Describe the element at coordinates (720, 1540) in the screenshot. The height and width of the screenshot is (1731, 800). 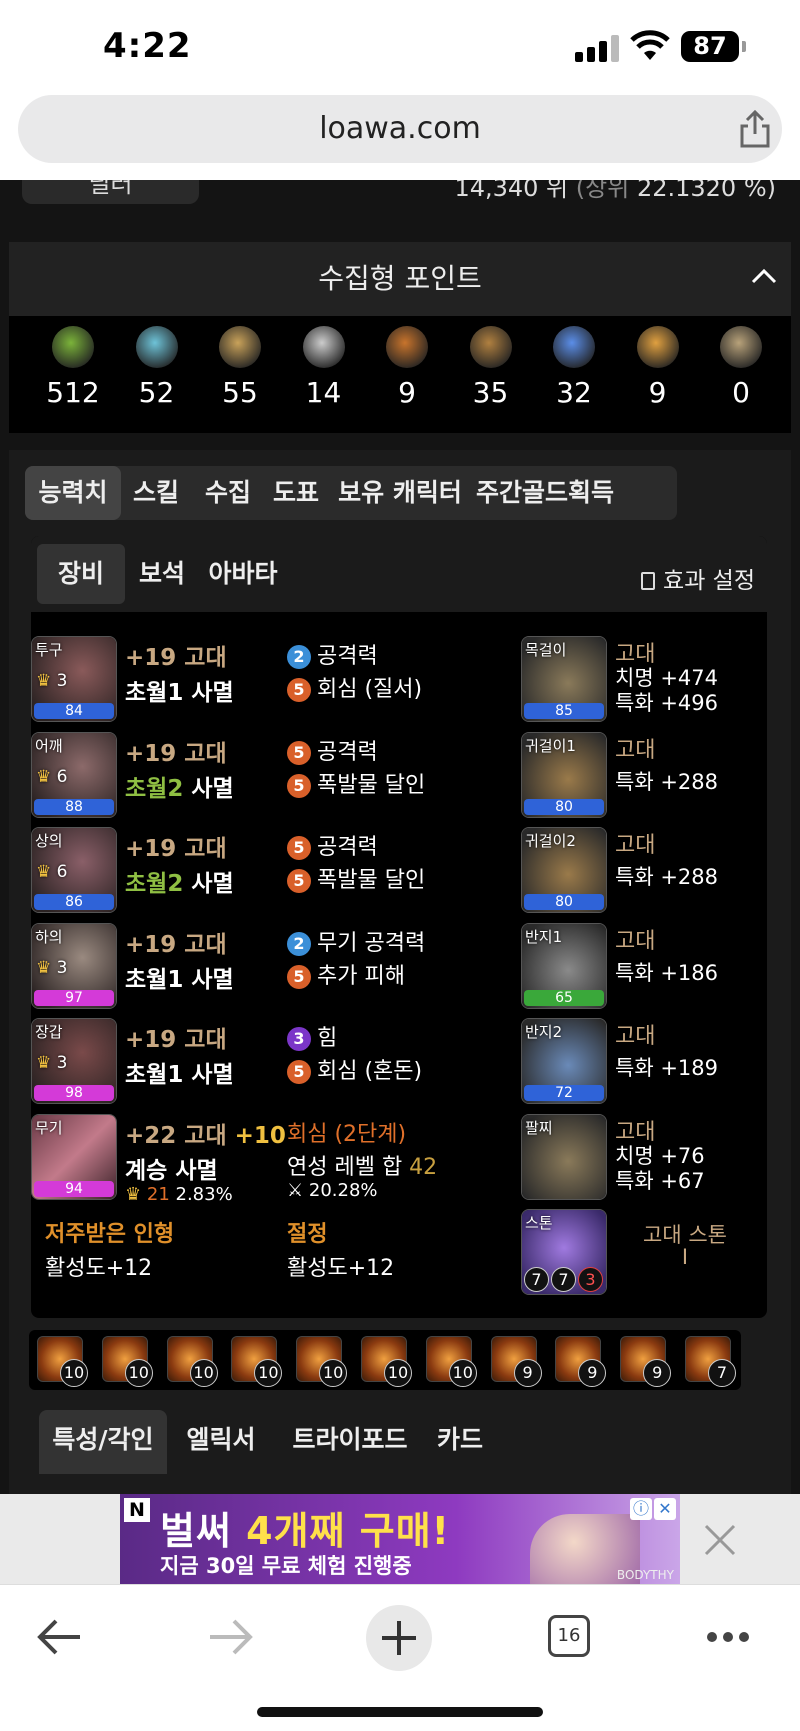
I see `ad-dismiss-icon` at that location.